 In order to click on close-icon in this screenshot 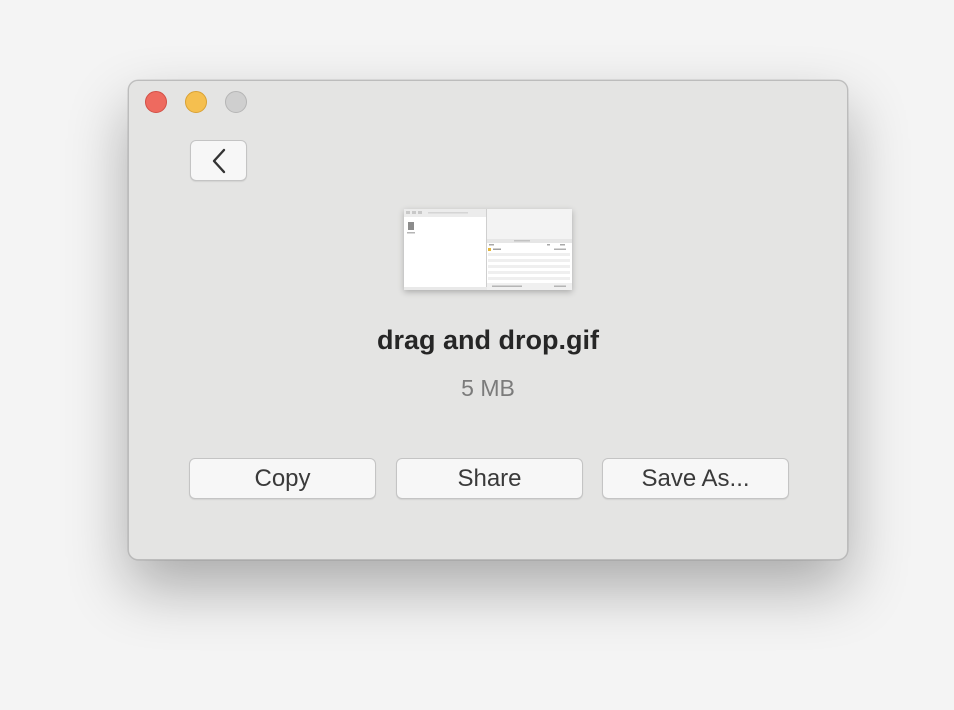, I will do `click(156, 102)`.